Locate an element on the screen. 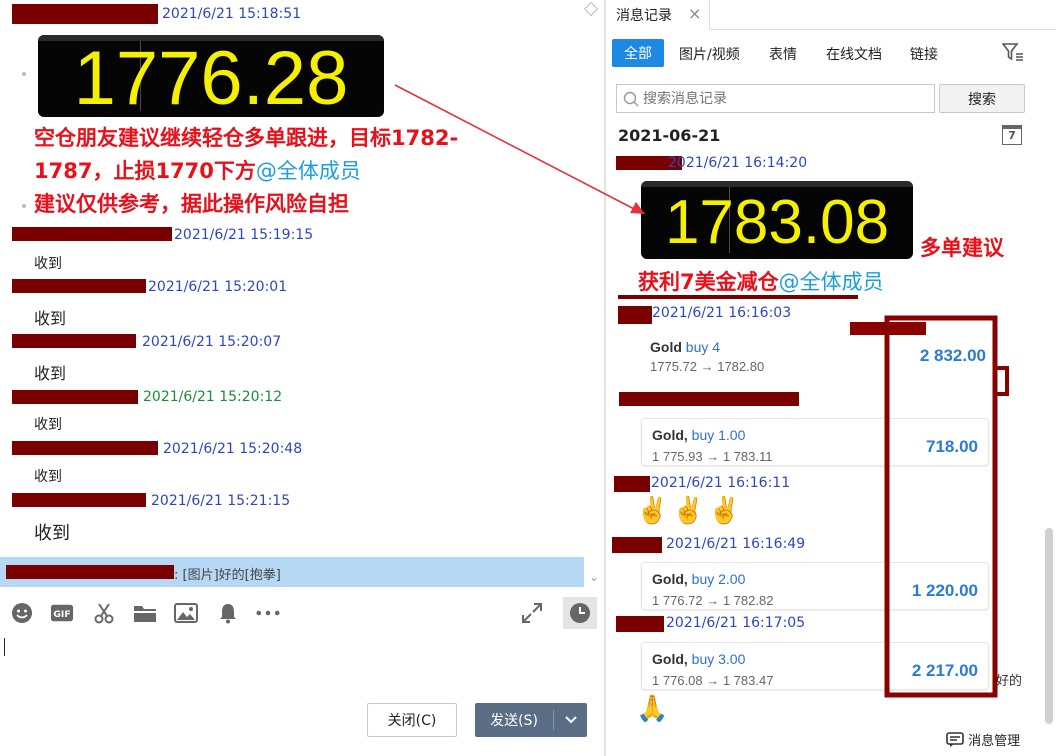 The height and width of the screenshot is (756, 1056). message-time: 2021/6/21 15:19:15 is located at coordinates (244, 235).